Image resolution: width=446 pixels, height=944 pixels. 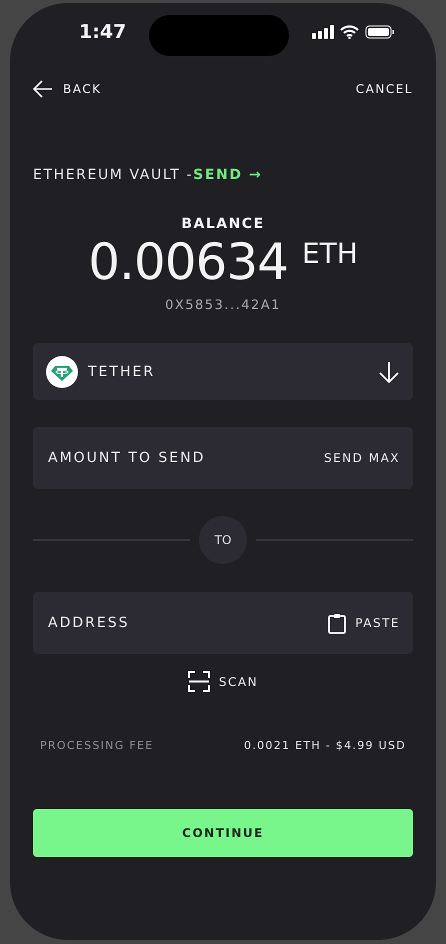 What do you see at coordinates (223, 681) in the screenshot?
I see `scan-button: SCAN` at bounding box center [223, 681].